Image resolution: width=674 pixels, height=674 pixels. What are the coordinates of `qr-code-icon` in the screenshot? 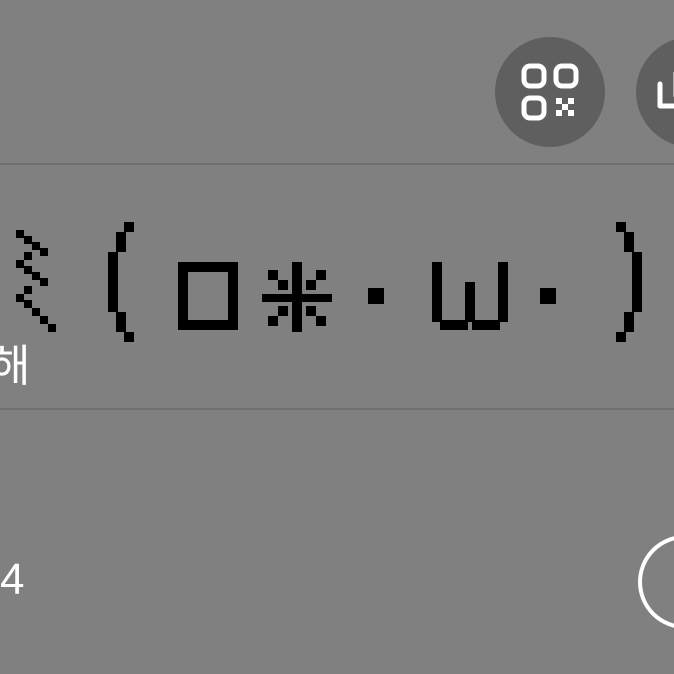 It's located at (550, 92).